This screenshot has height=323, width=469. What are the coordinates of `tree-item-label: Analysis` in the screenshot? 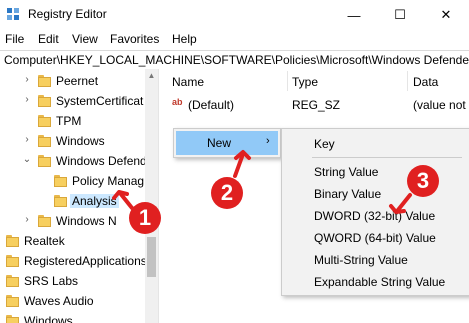 It's located at (94, 201).